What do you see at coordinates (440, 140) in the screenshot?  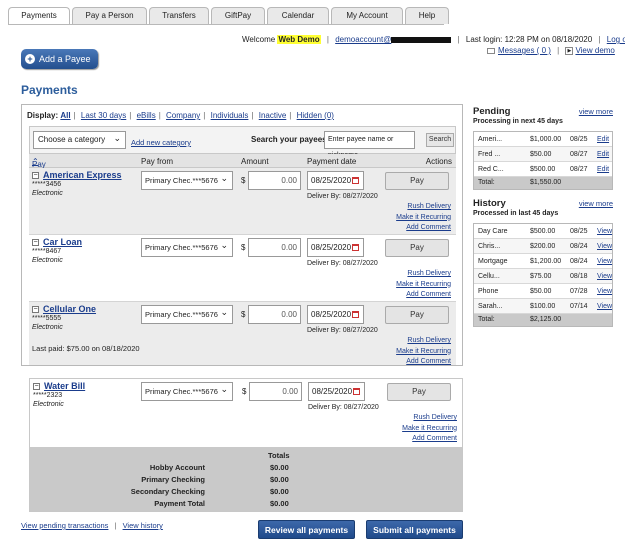 I see `search-button: Search` at bounding box center [440, 140].